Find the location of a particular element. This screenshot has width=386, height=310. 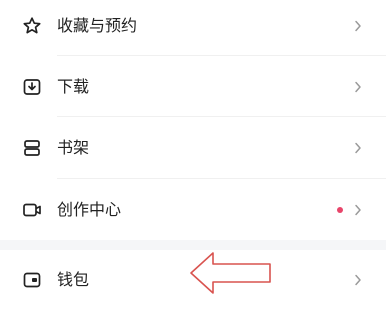

menu-item-label: 下载 is located at coordinates (73, 86).